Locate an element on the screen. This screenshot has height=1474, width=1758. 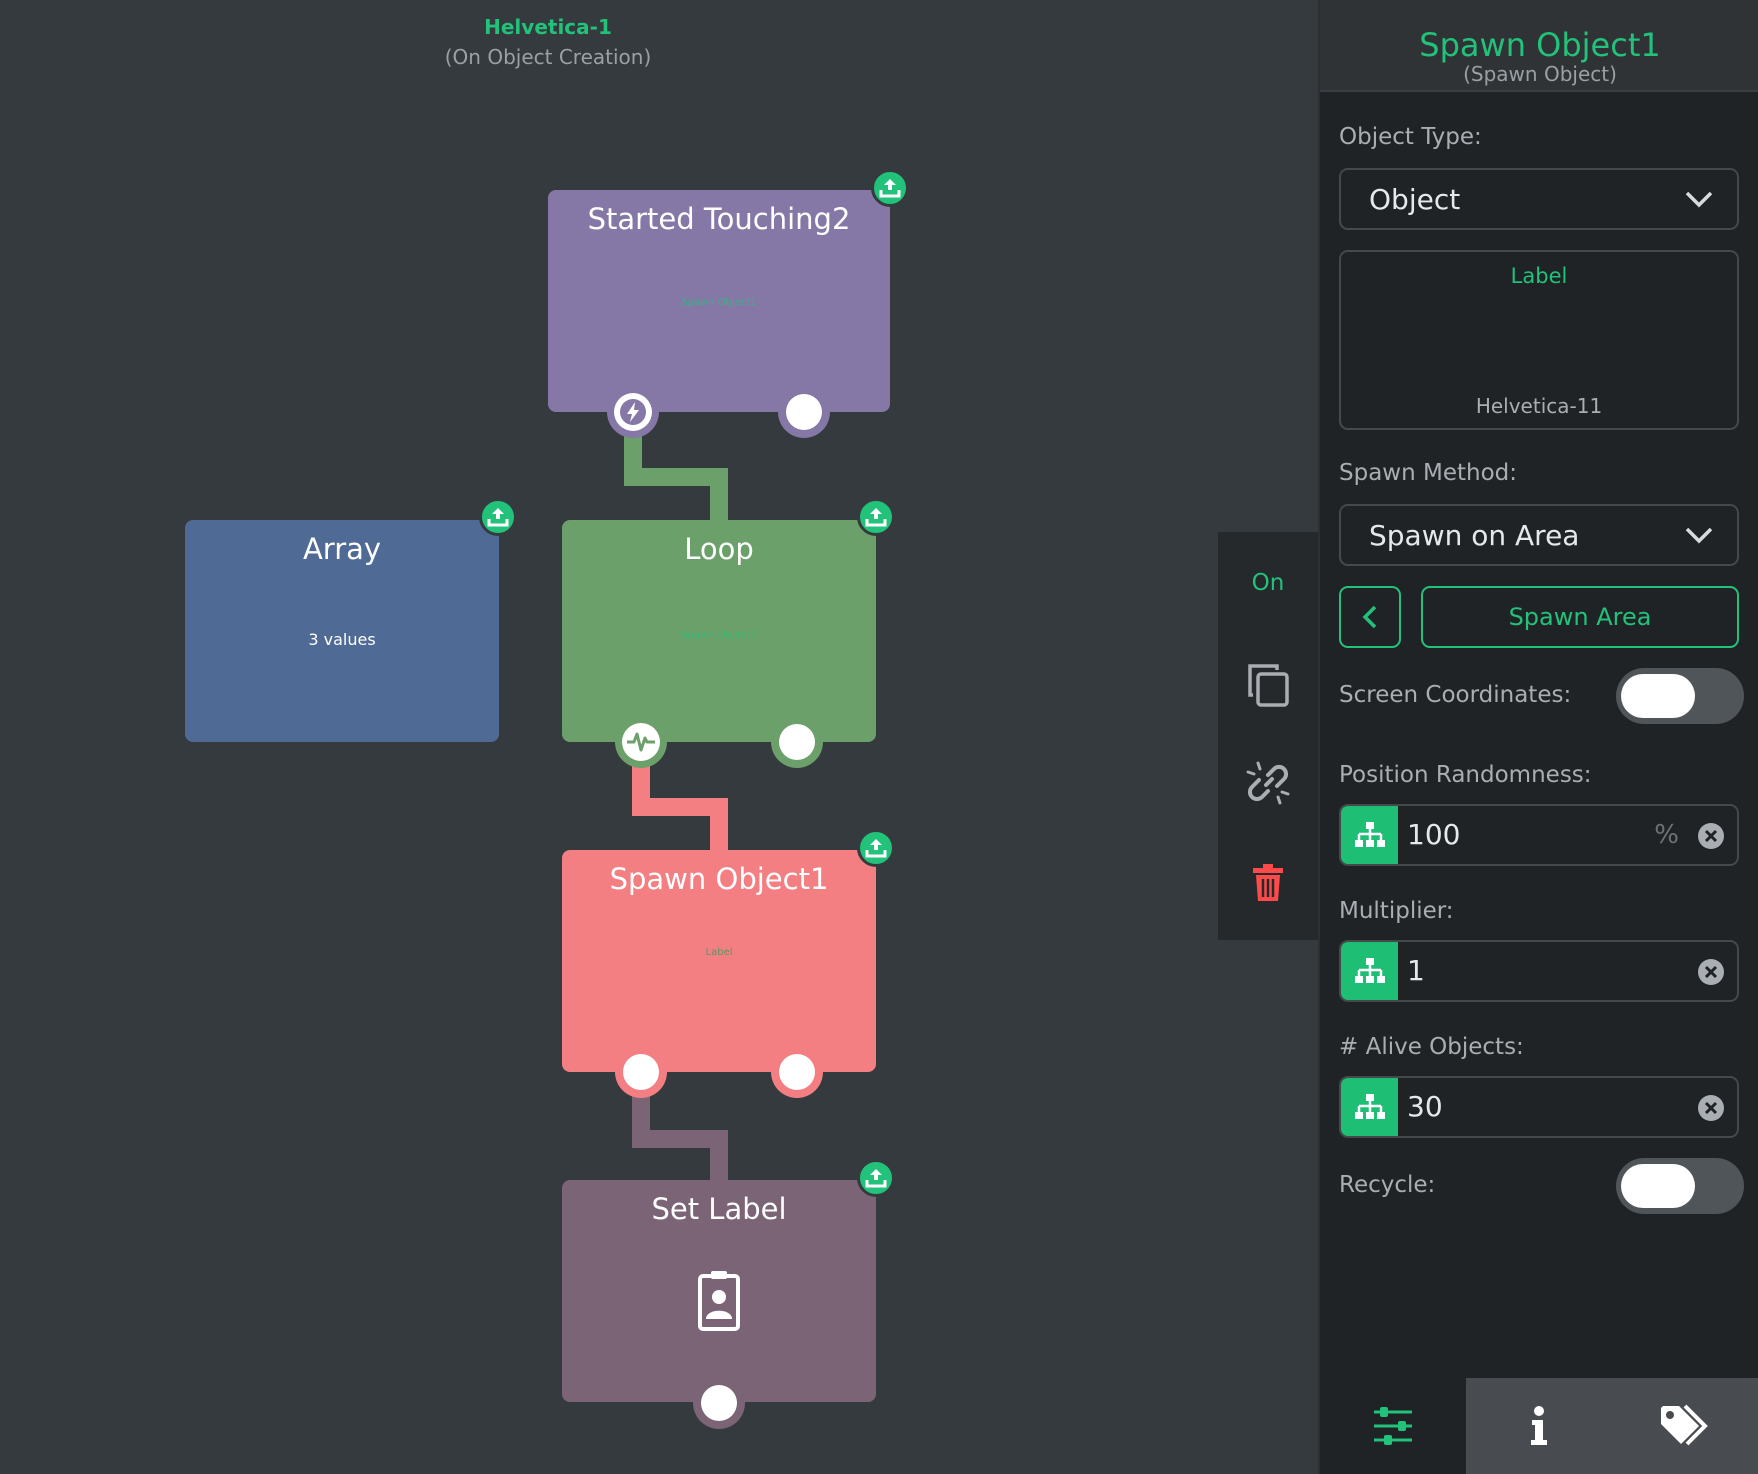
object-picker-title: Label is located at coordinates (1539, 276).